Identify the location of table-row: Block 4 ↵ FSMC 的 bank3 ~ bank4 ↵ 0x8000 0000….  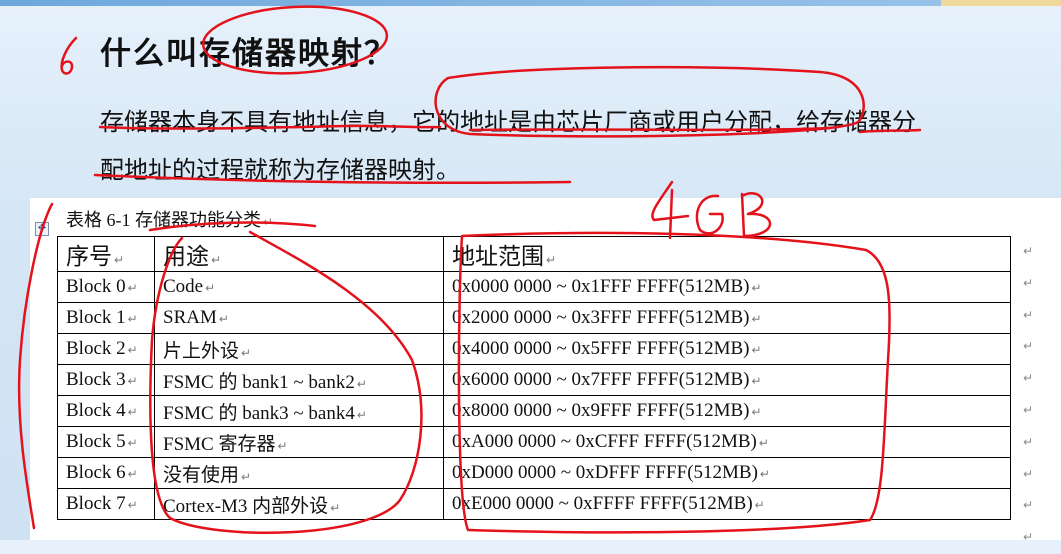
(534, 411).